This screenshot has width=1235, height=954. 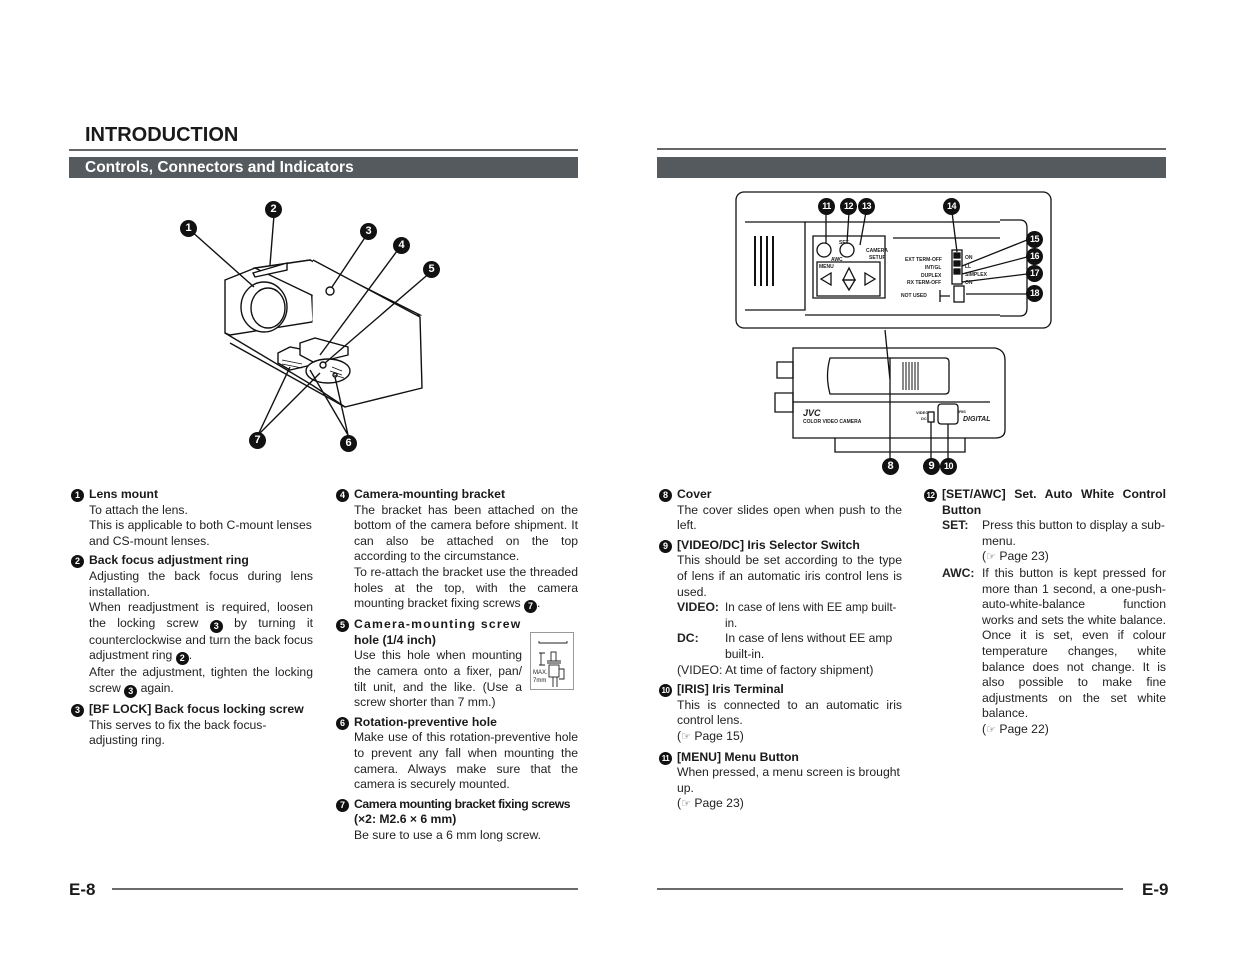 I want to click on item-number: 7, so click(x=342, y=805).